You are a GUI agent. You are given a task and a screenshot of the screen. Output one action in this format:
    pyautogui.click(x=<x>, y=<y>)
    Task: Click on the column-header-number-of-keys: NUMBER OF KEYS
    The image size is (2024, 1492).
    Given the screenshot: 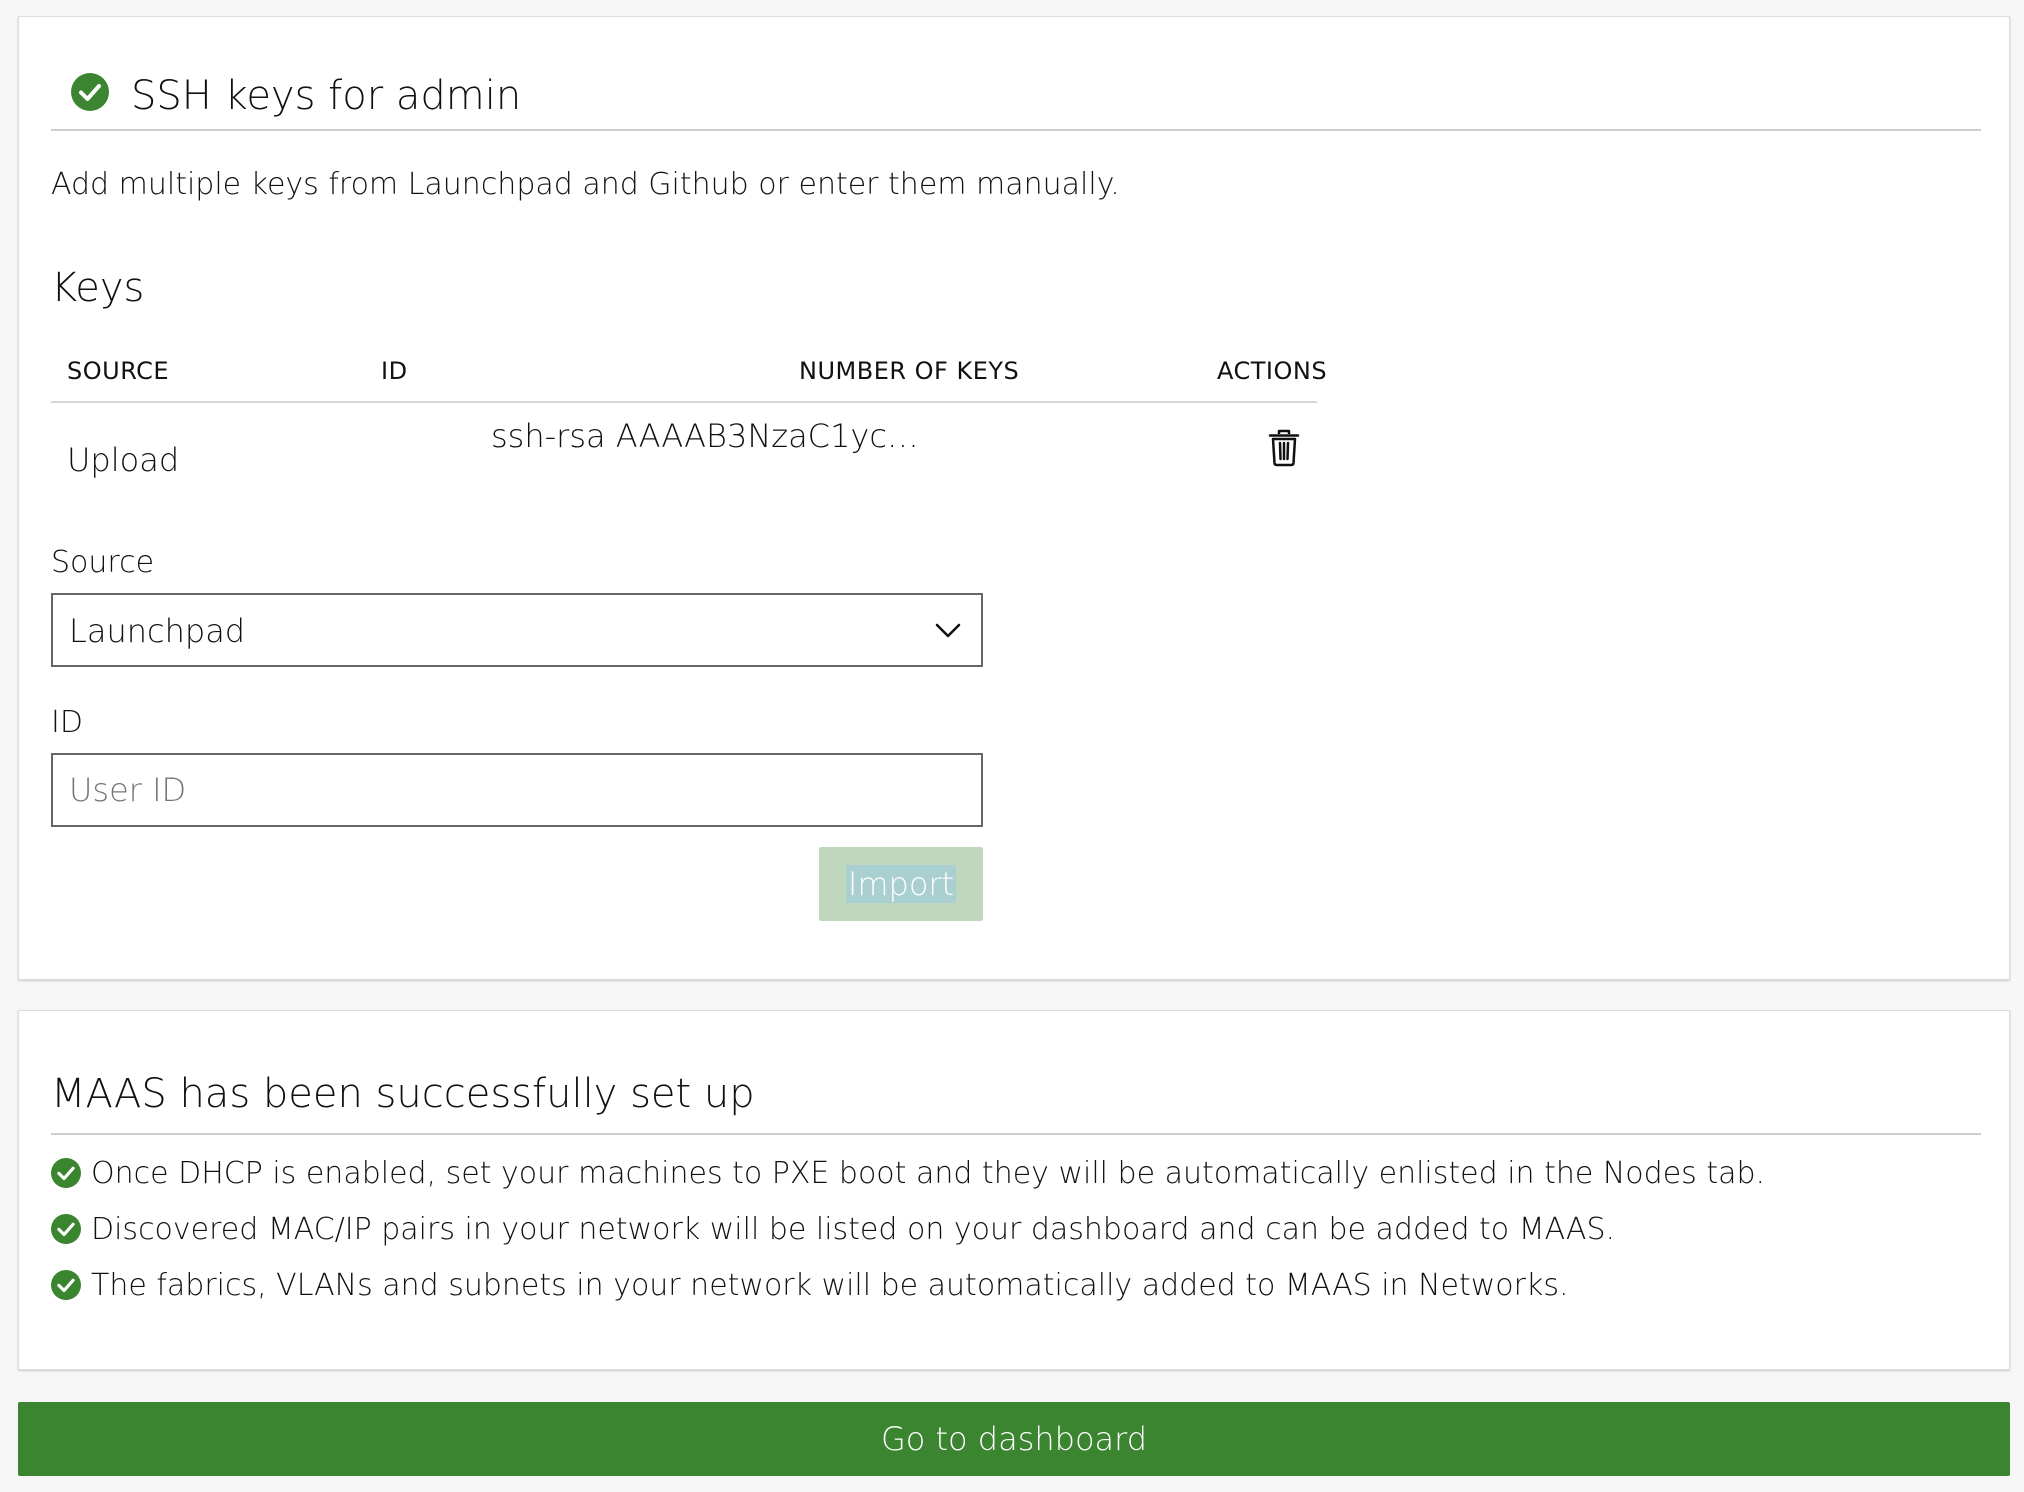 What is the action you would take?
    pyautogui.click(x=909, y=371)
    